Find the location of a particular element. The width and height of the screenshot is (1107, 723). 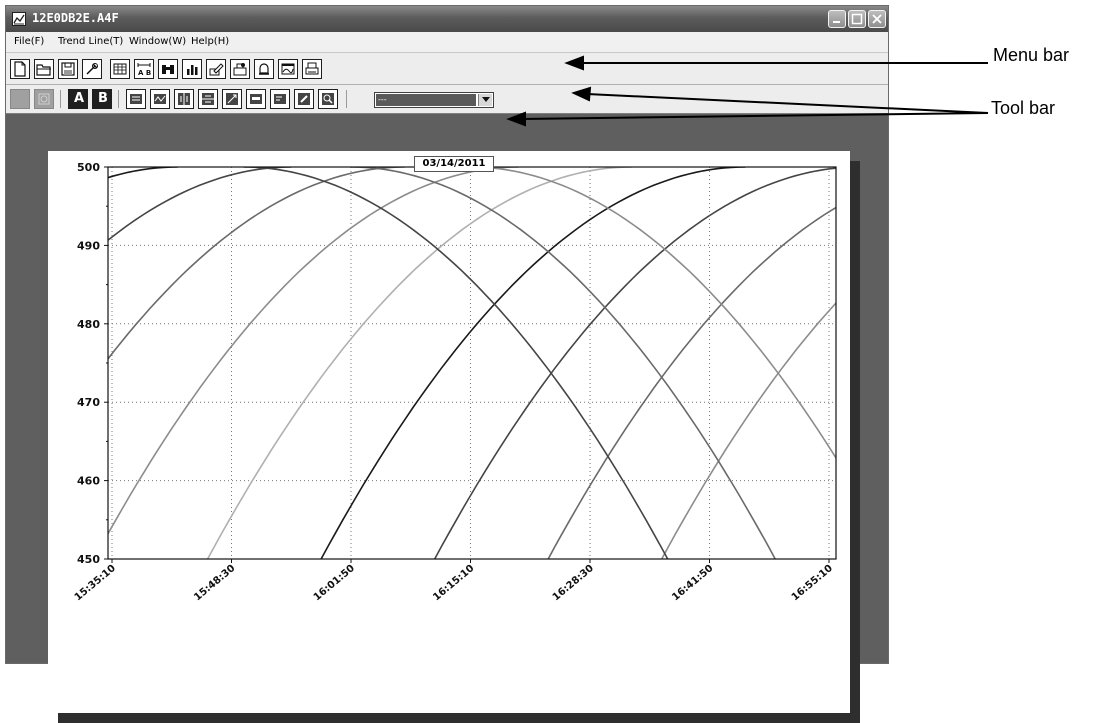

trend-window-button is located at coordinates (288, 69).